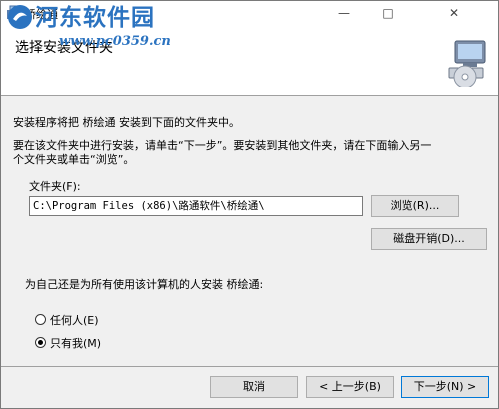 The height and width of the screenshot is (409, 499). What do you see at coordinates (144, 284) in the screenshot?
I see `install-for-question: 为自己还是为所有使用该计算机的人安装 桥绘通:` at bounding box center [144, 284].